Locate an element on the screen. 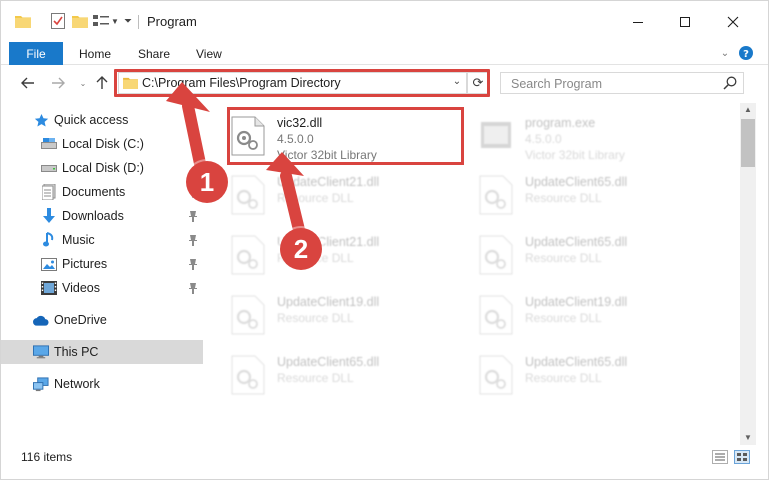 The height and width of the screenshot is (480, 769). expand-ribbon-icon: ⌄ is located at coordinates (725, 53).